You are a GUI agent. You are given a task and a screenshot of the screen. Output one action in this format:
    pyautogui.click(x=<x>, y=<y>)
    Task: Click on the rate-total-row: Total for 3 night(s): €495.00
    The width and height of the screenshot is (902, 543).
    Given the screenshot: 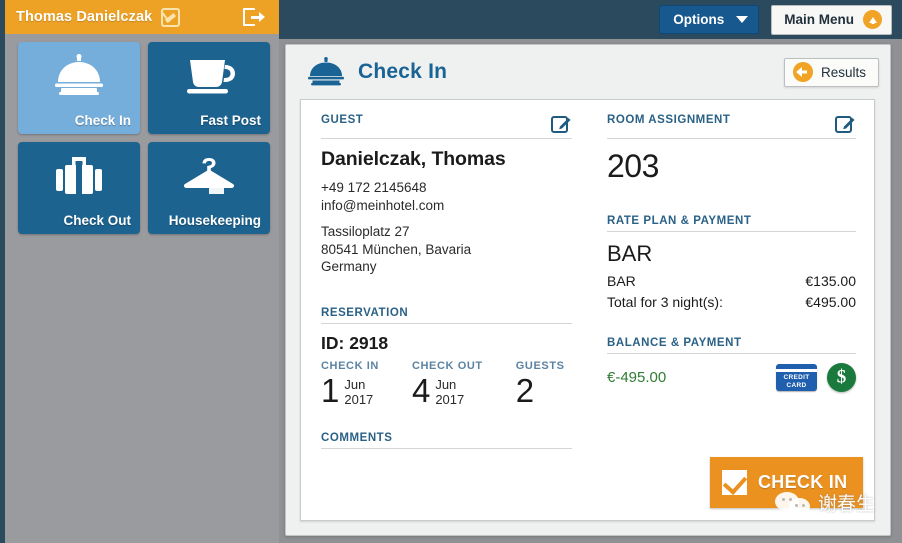 What is the action you would take?
    pyautogui.click(x=731, y=302)
    